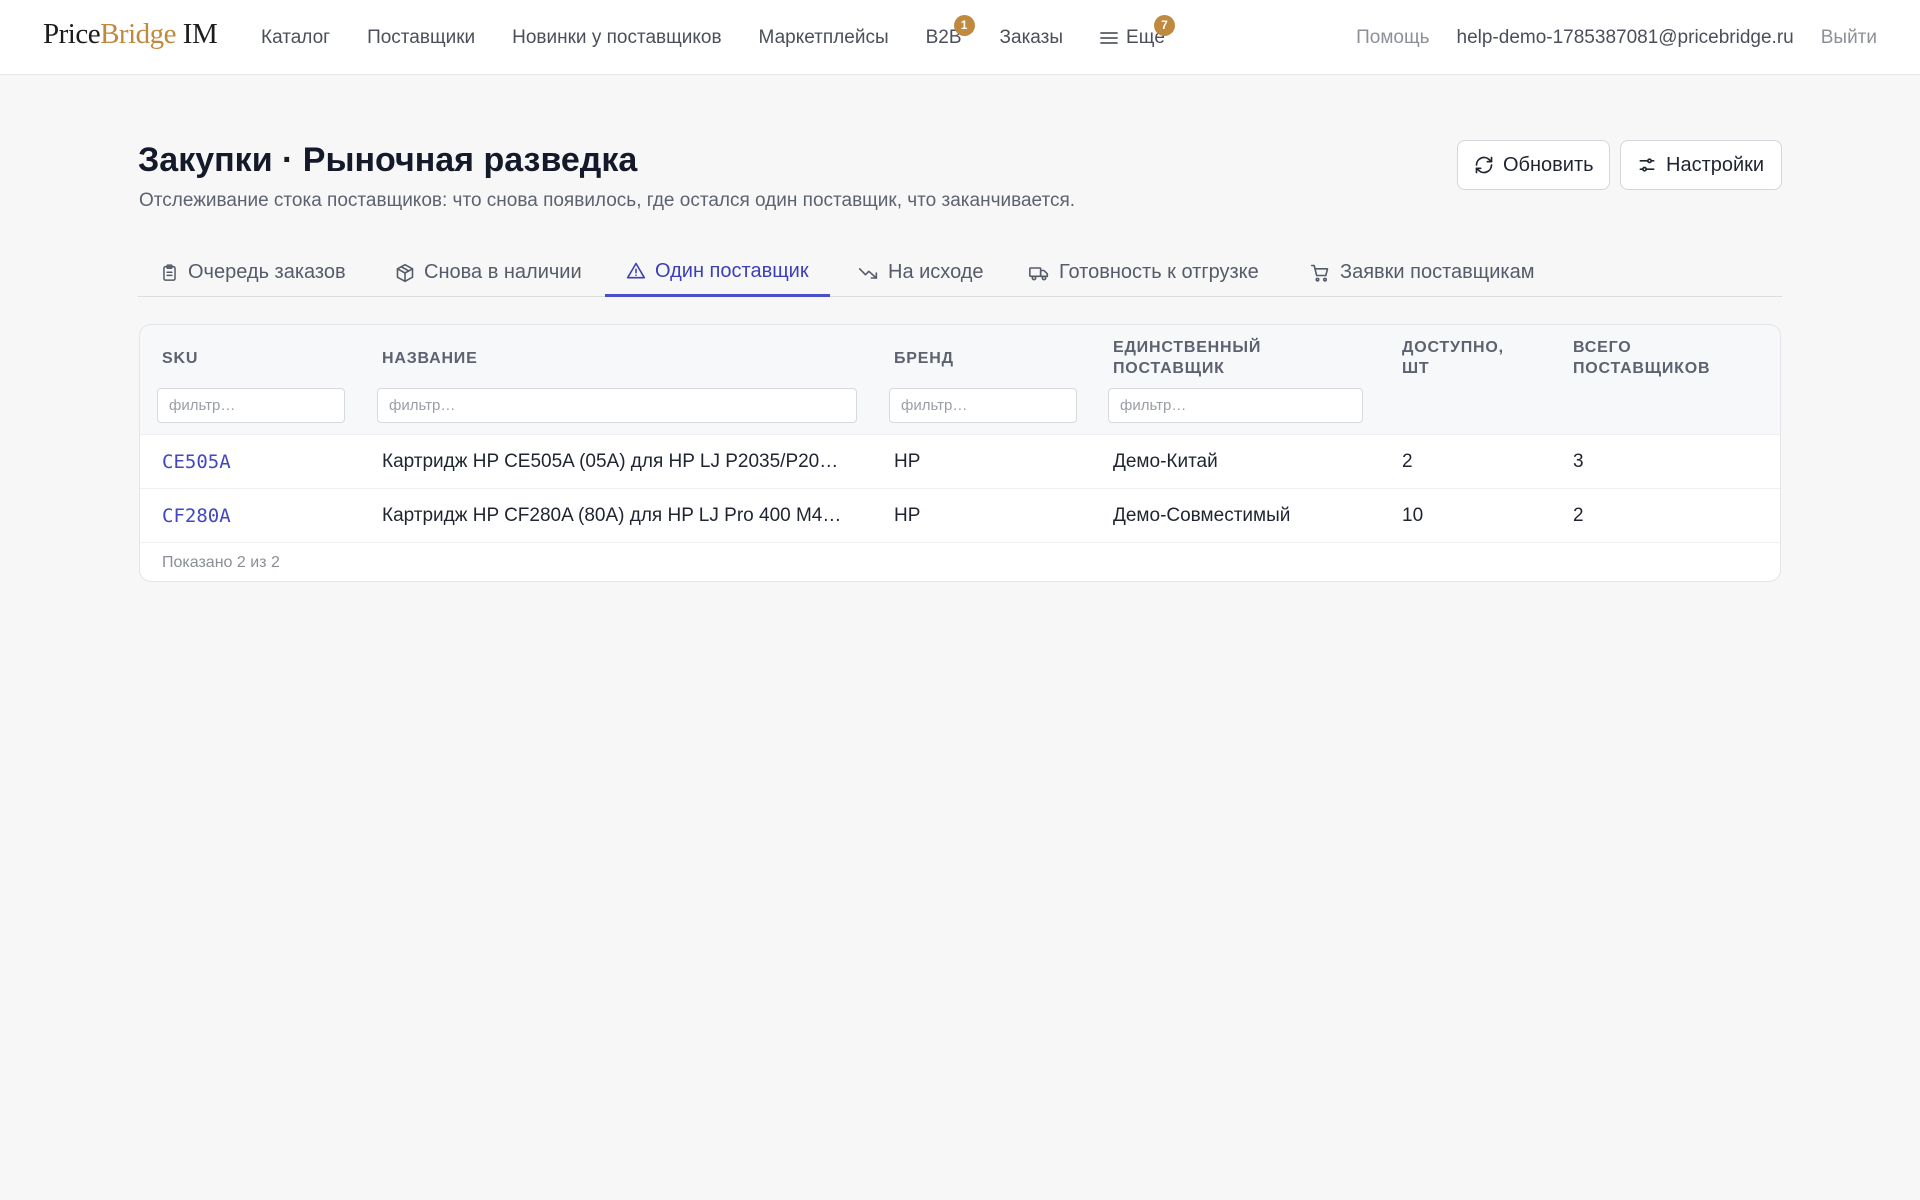 This screenshot has height=1200, width=1920. I want to click on tab-order-queue: Очередь заказов, so click(253, 272).